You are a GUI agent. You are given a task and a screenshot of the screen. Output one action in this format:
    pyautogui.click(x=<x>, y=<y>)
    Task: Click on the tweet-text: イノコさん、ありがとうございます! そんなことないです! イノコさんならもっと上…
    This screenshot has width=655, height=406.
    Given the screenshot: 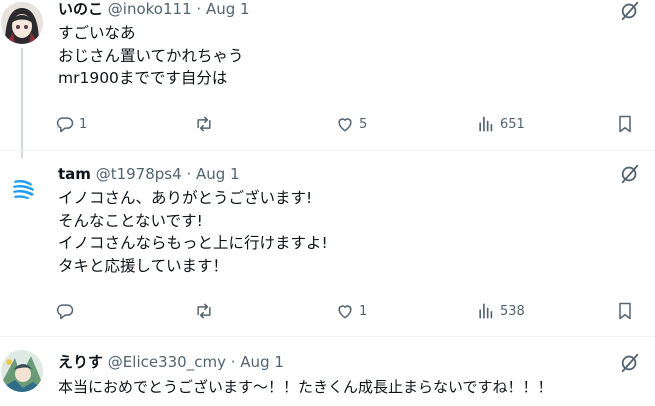 What is the action you would take?
    pyautogui.click(x=193, y=232)
    